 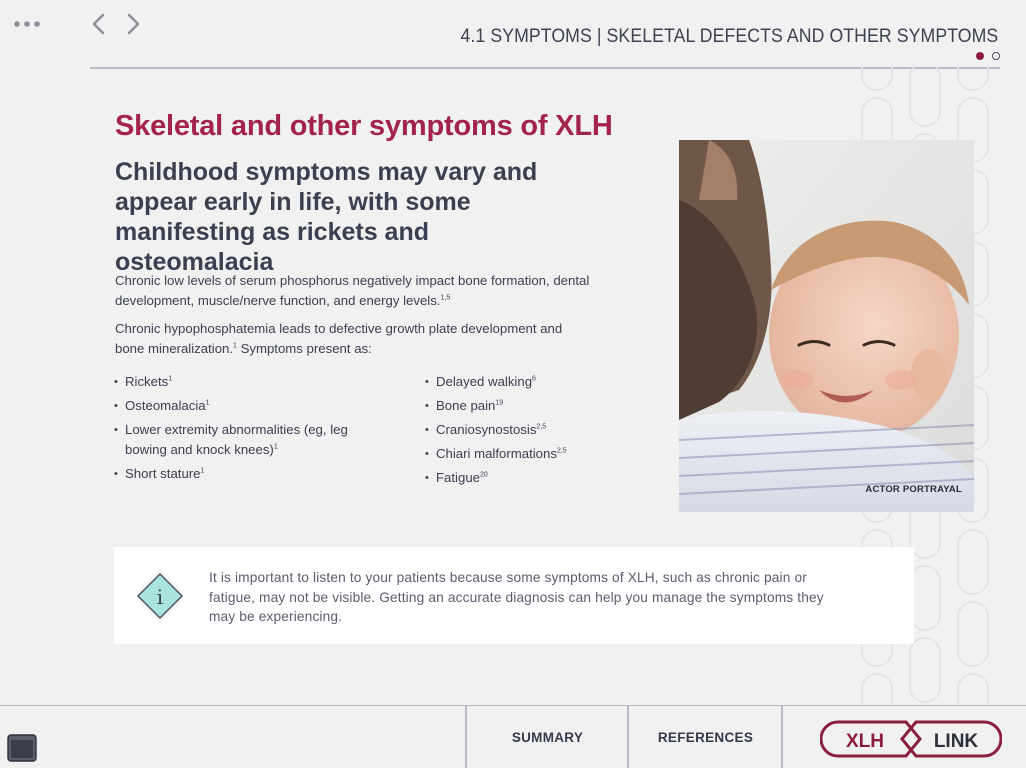 What do you see at coordinates (249, 474) in the screenshot?
I see `list-item: Short stature1` at bounding box center [249, 474].